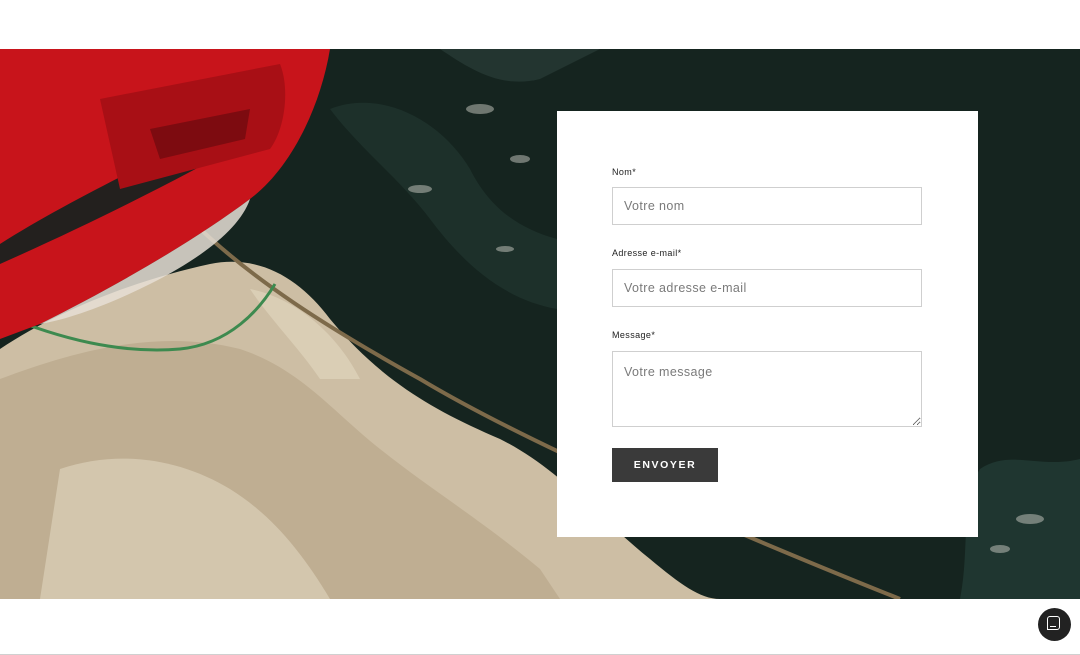 The width and height of the screenshot is (1080, 655). I want to click on submit-button: ENVOYER, so click(665, 465).